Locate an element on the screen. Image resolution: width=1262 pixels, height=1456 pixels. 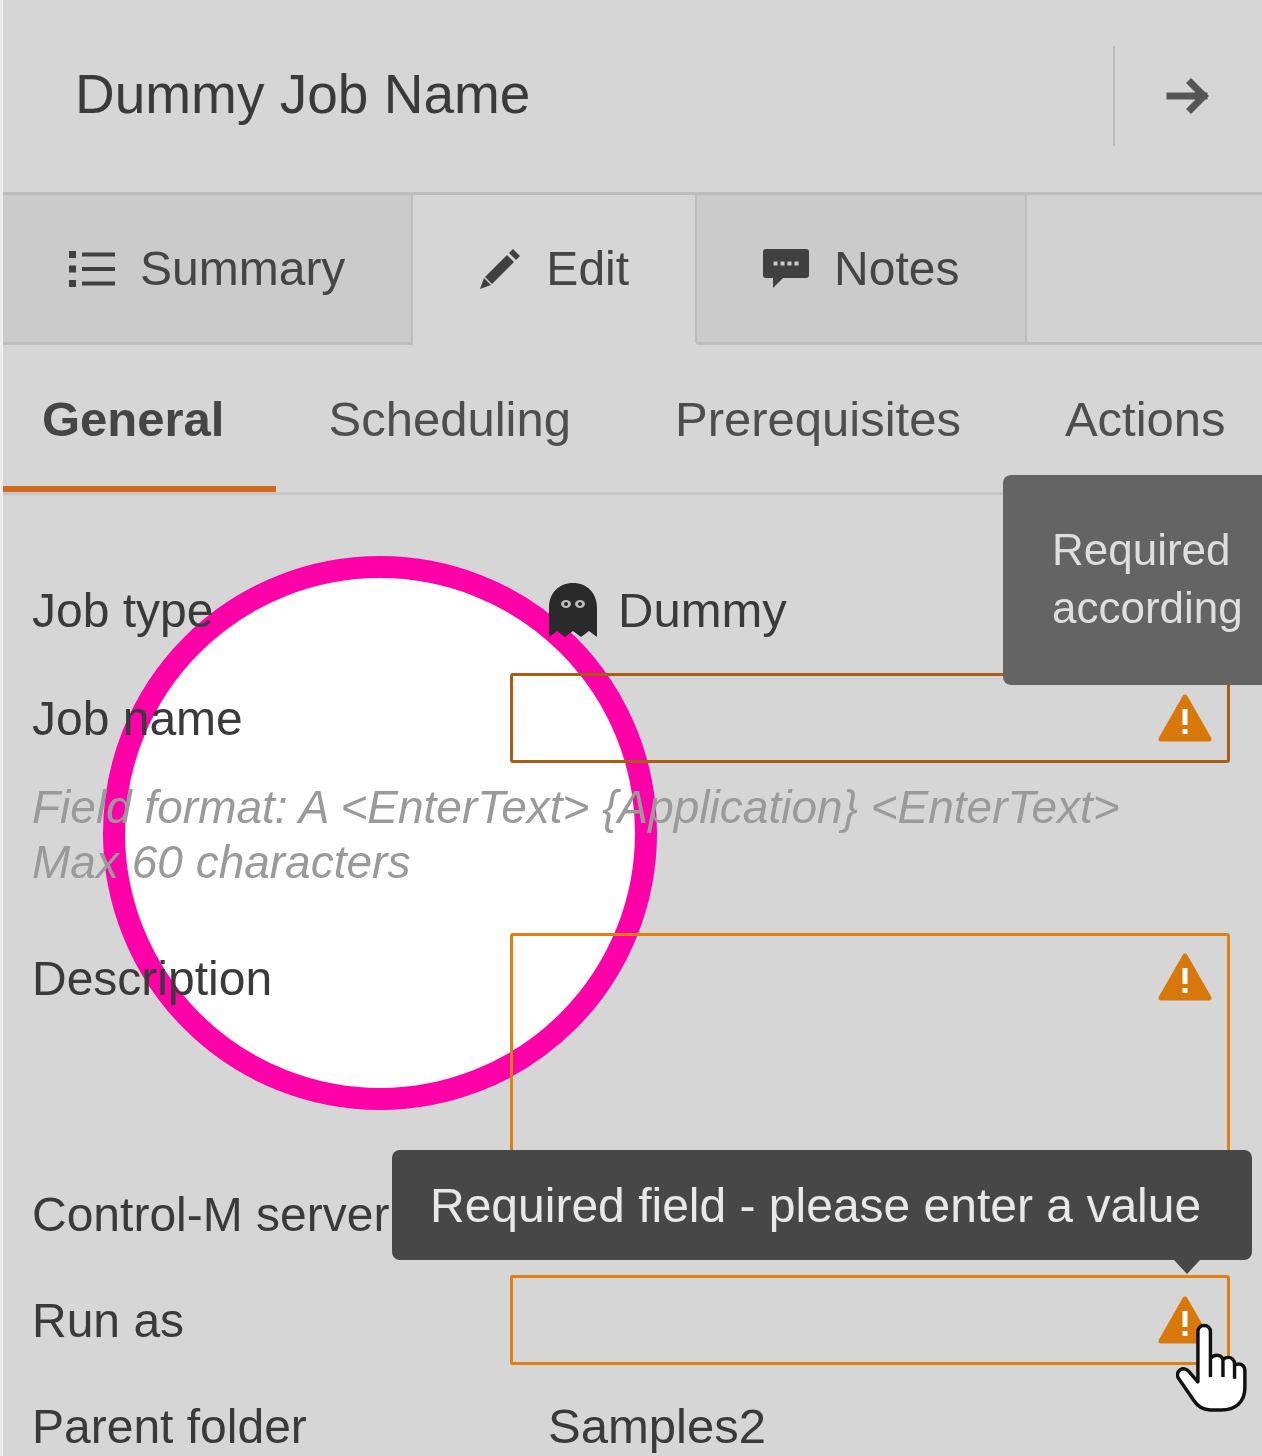
sub-tab: General is located at coordinates (140, 418).